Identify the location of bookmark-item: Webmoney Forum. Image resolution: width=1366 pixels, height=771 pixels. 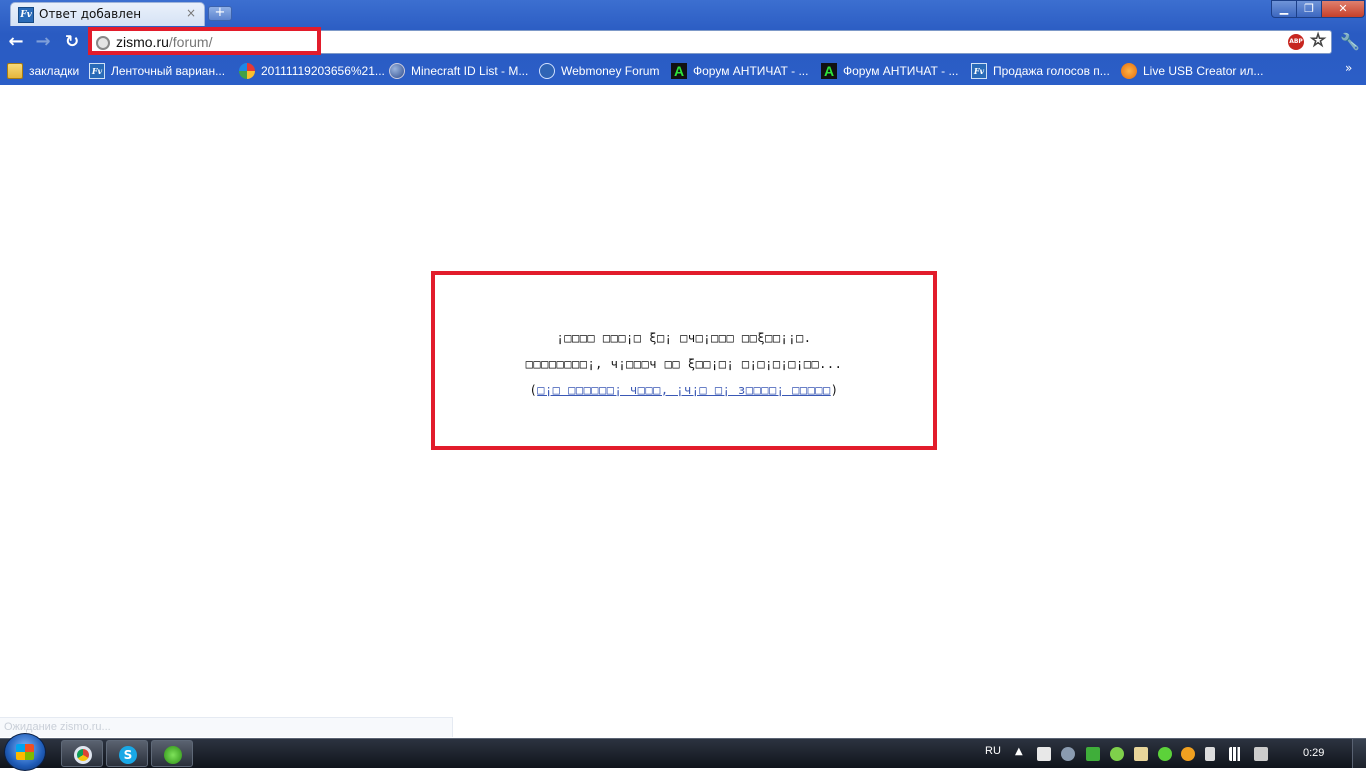
(599, 71).